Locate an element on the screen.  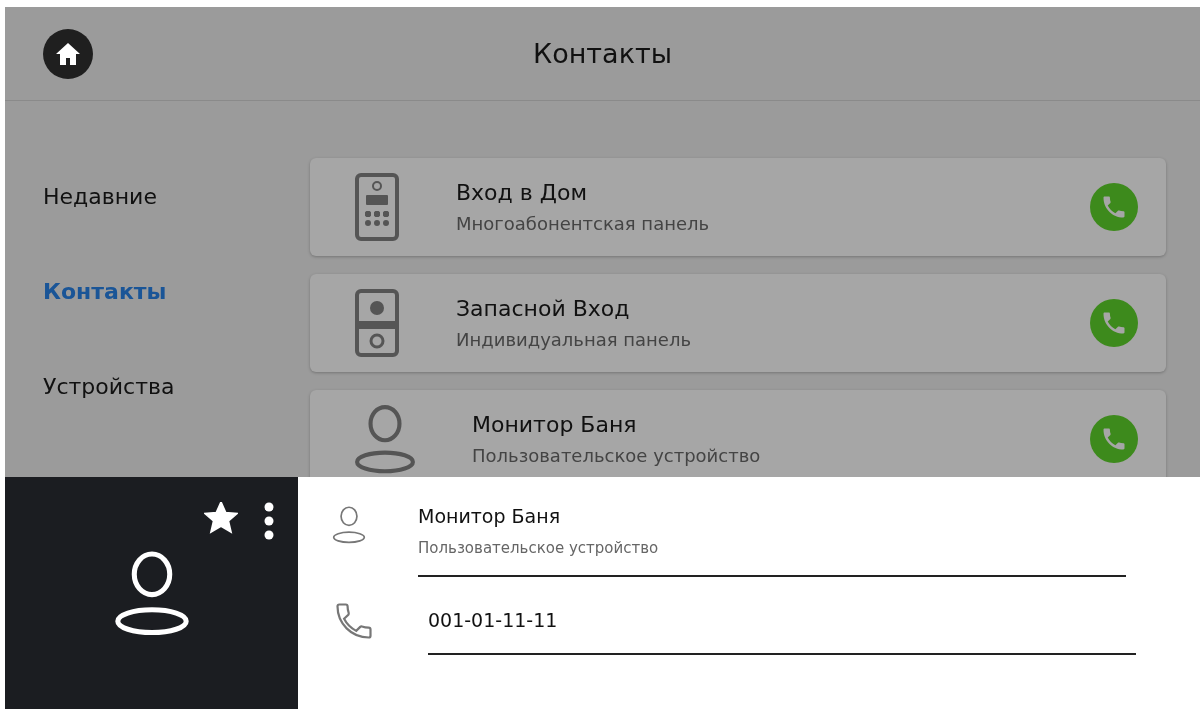
user-icon is located at coordinates (385, 439).